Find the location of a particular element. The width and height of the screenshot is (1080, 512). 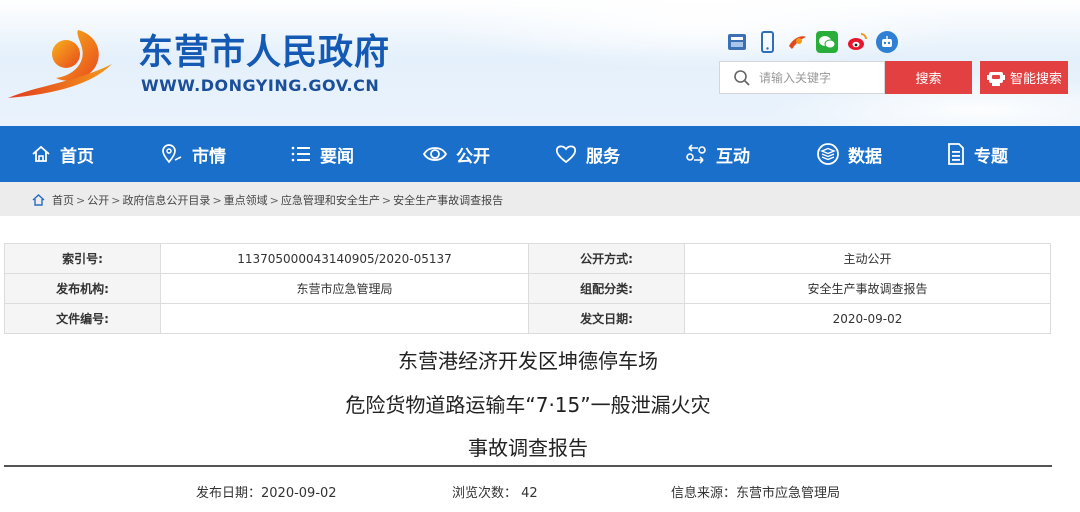

doc-number-label: 文件编号: is located at coordinates (82, 318).